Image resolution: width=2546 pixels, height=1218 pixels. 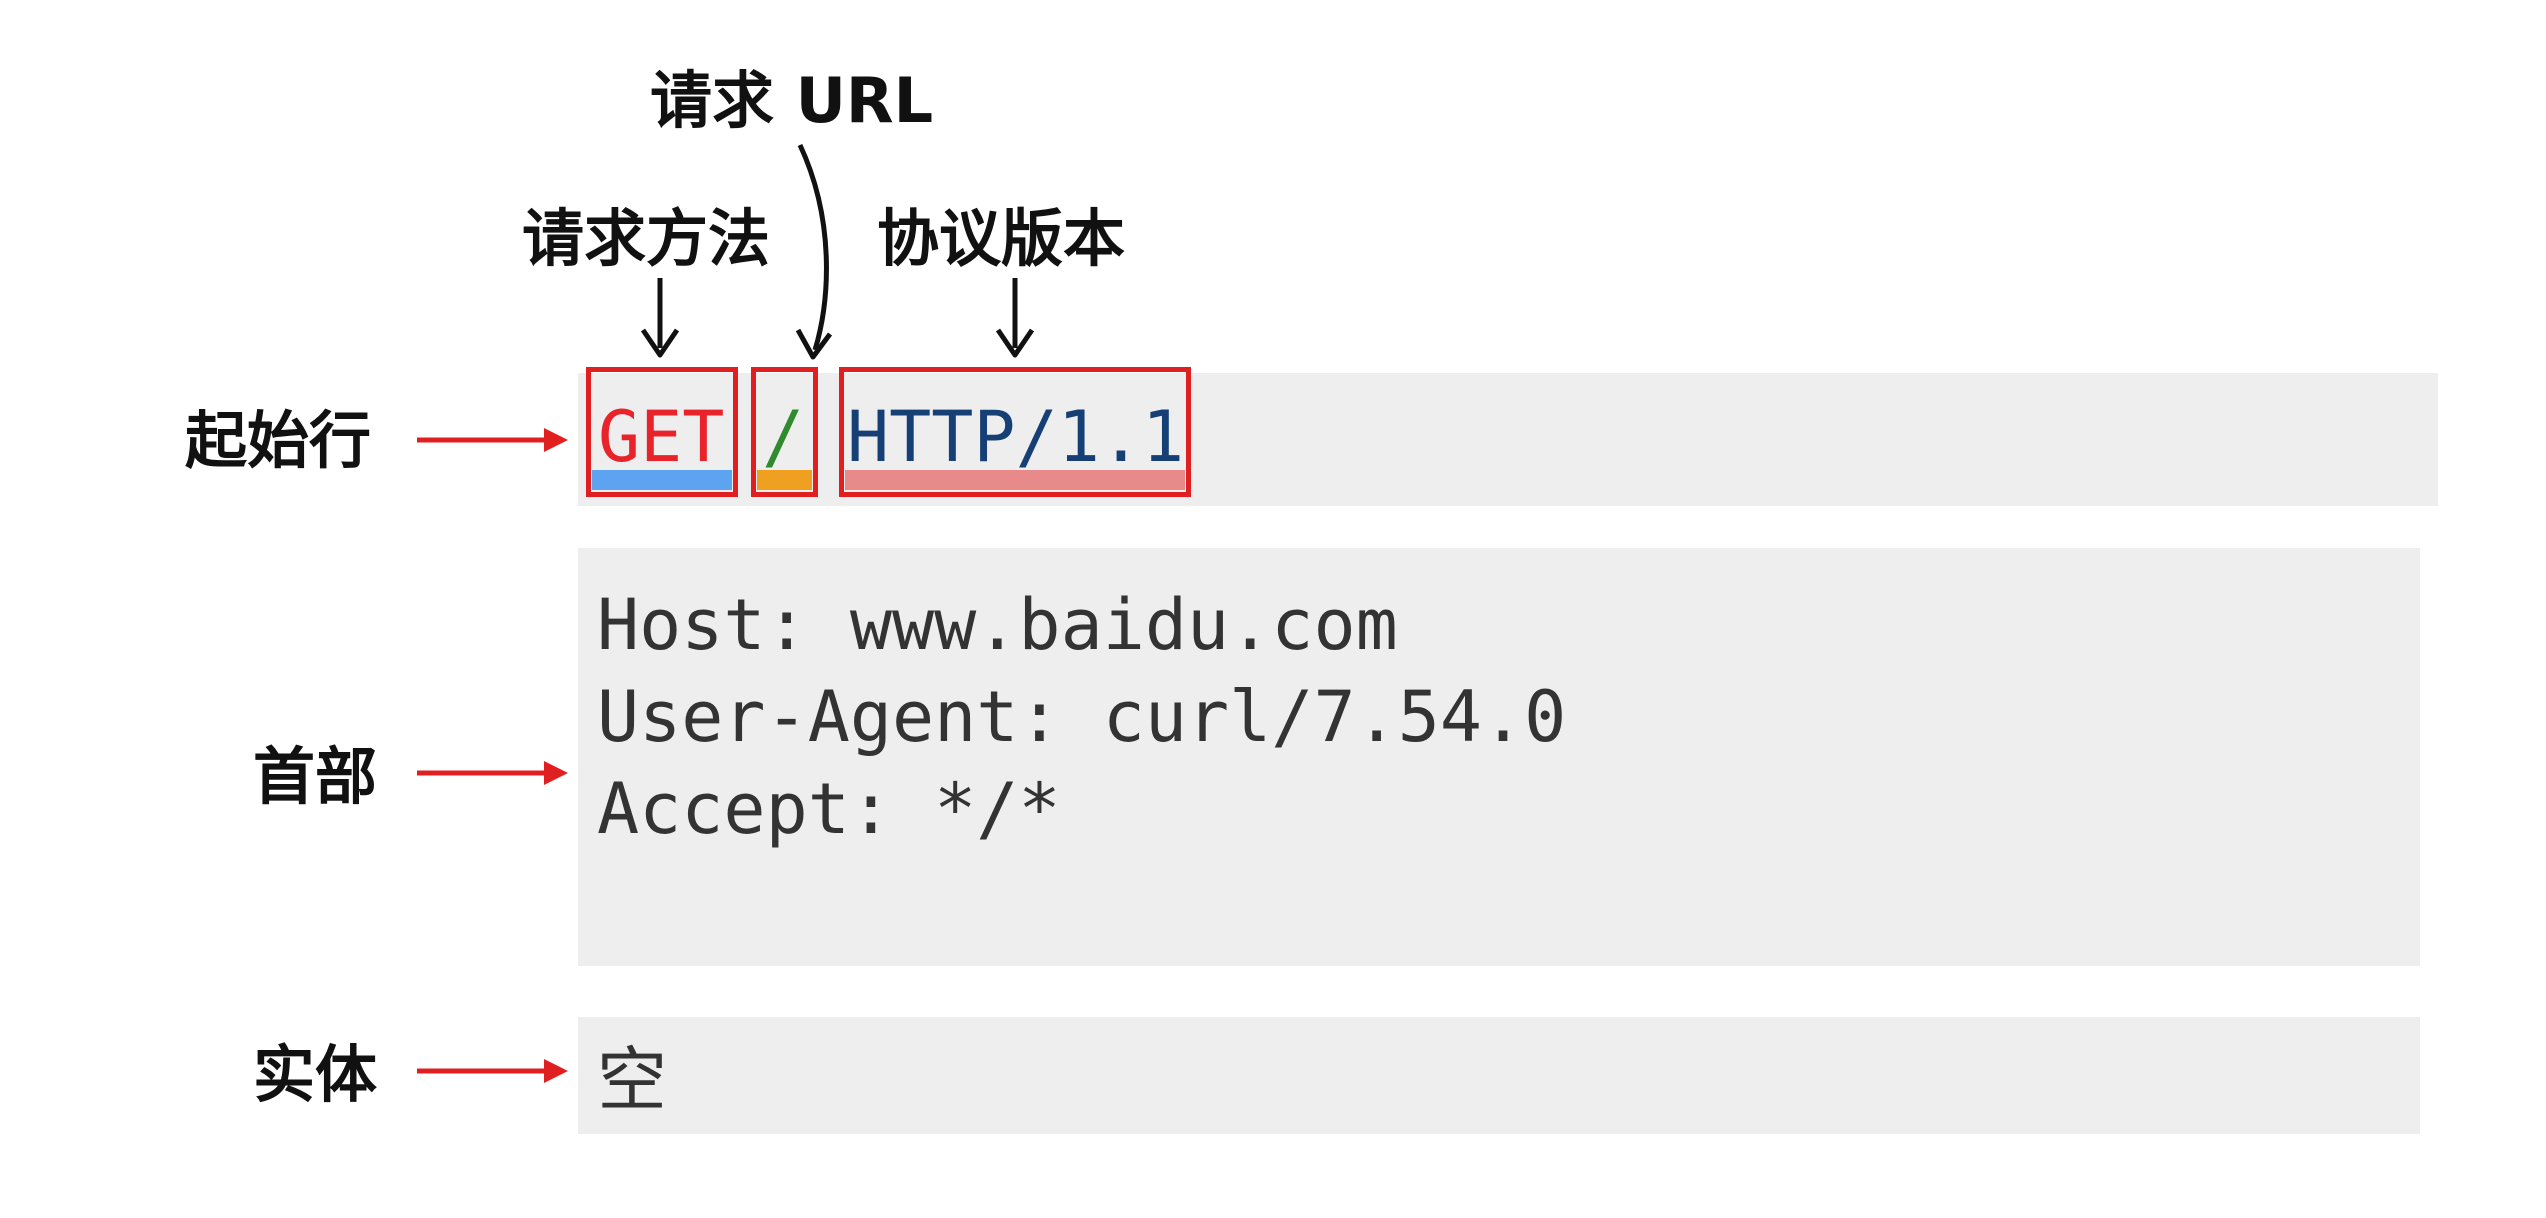 What do you see at coordinates (1015, 318) in the screenshot?
I see `version-down-arrow-icon` at bounding box center [1015, 318].